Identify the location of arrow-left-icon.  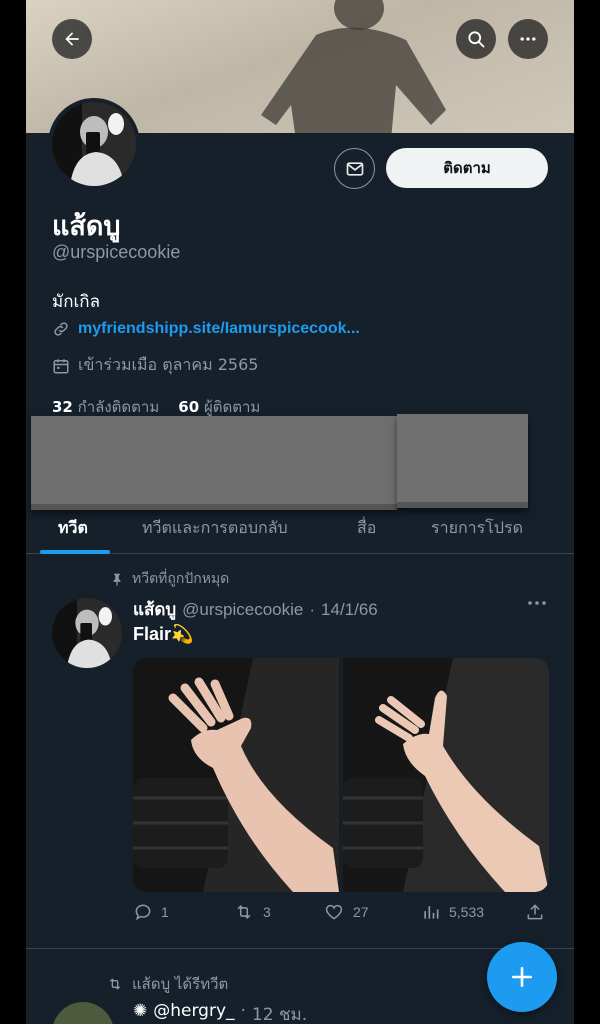
(72, 39).